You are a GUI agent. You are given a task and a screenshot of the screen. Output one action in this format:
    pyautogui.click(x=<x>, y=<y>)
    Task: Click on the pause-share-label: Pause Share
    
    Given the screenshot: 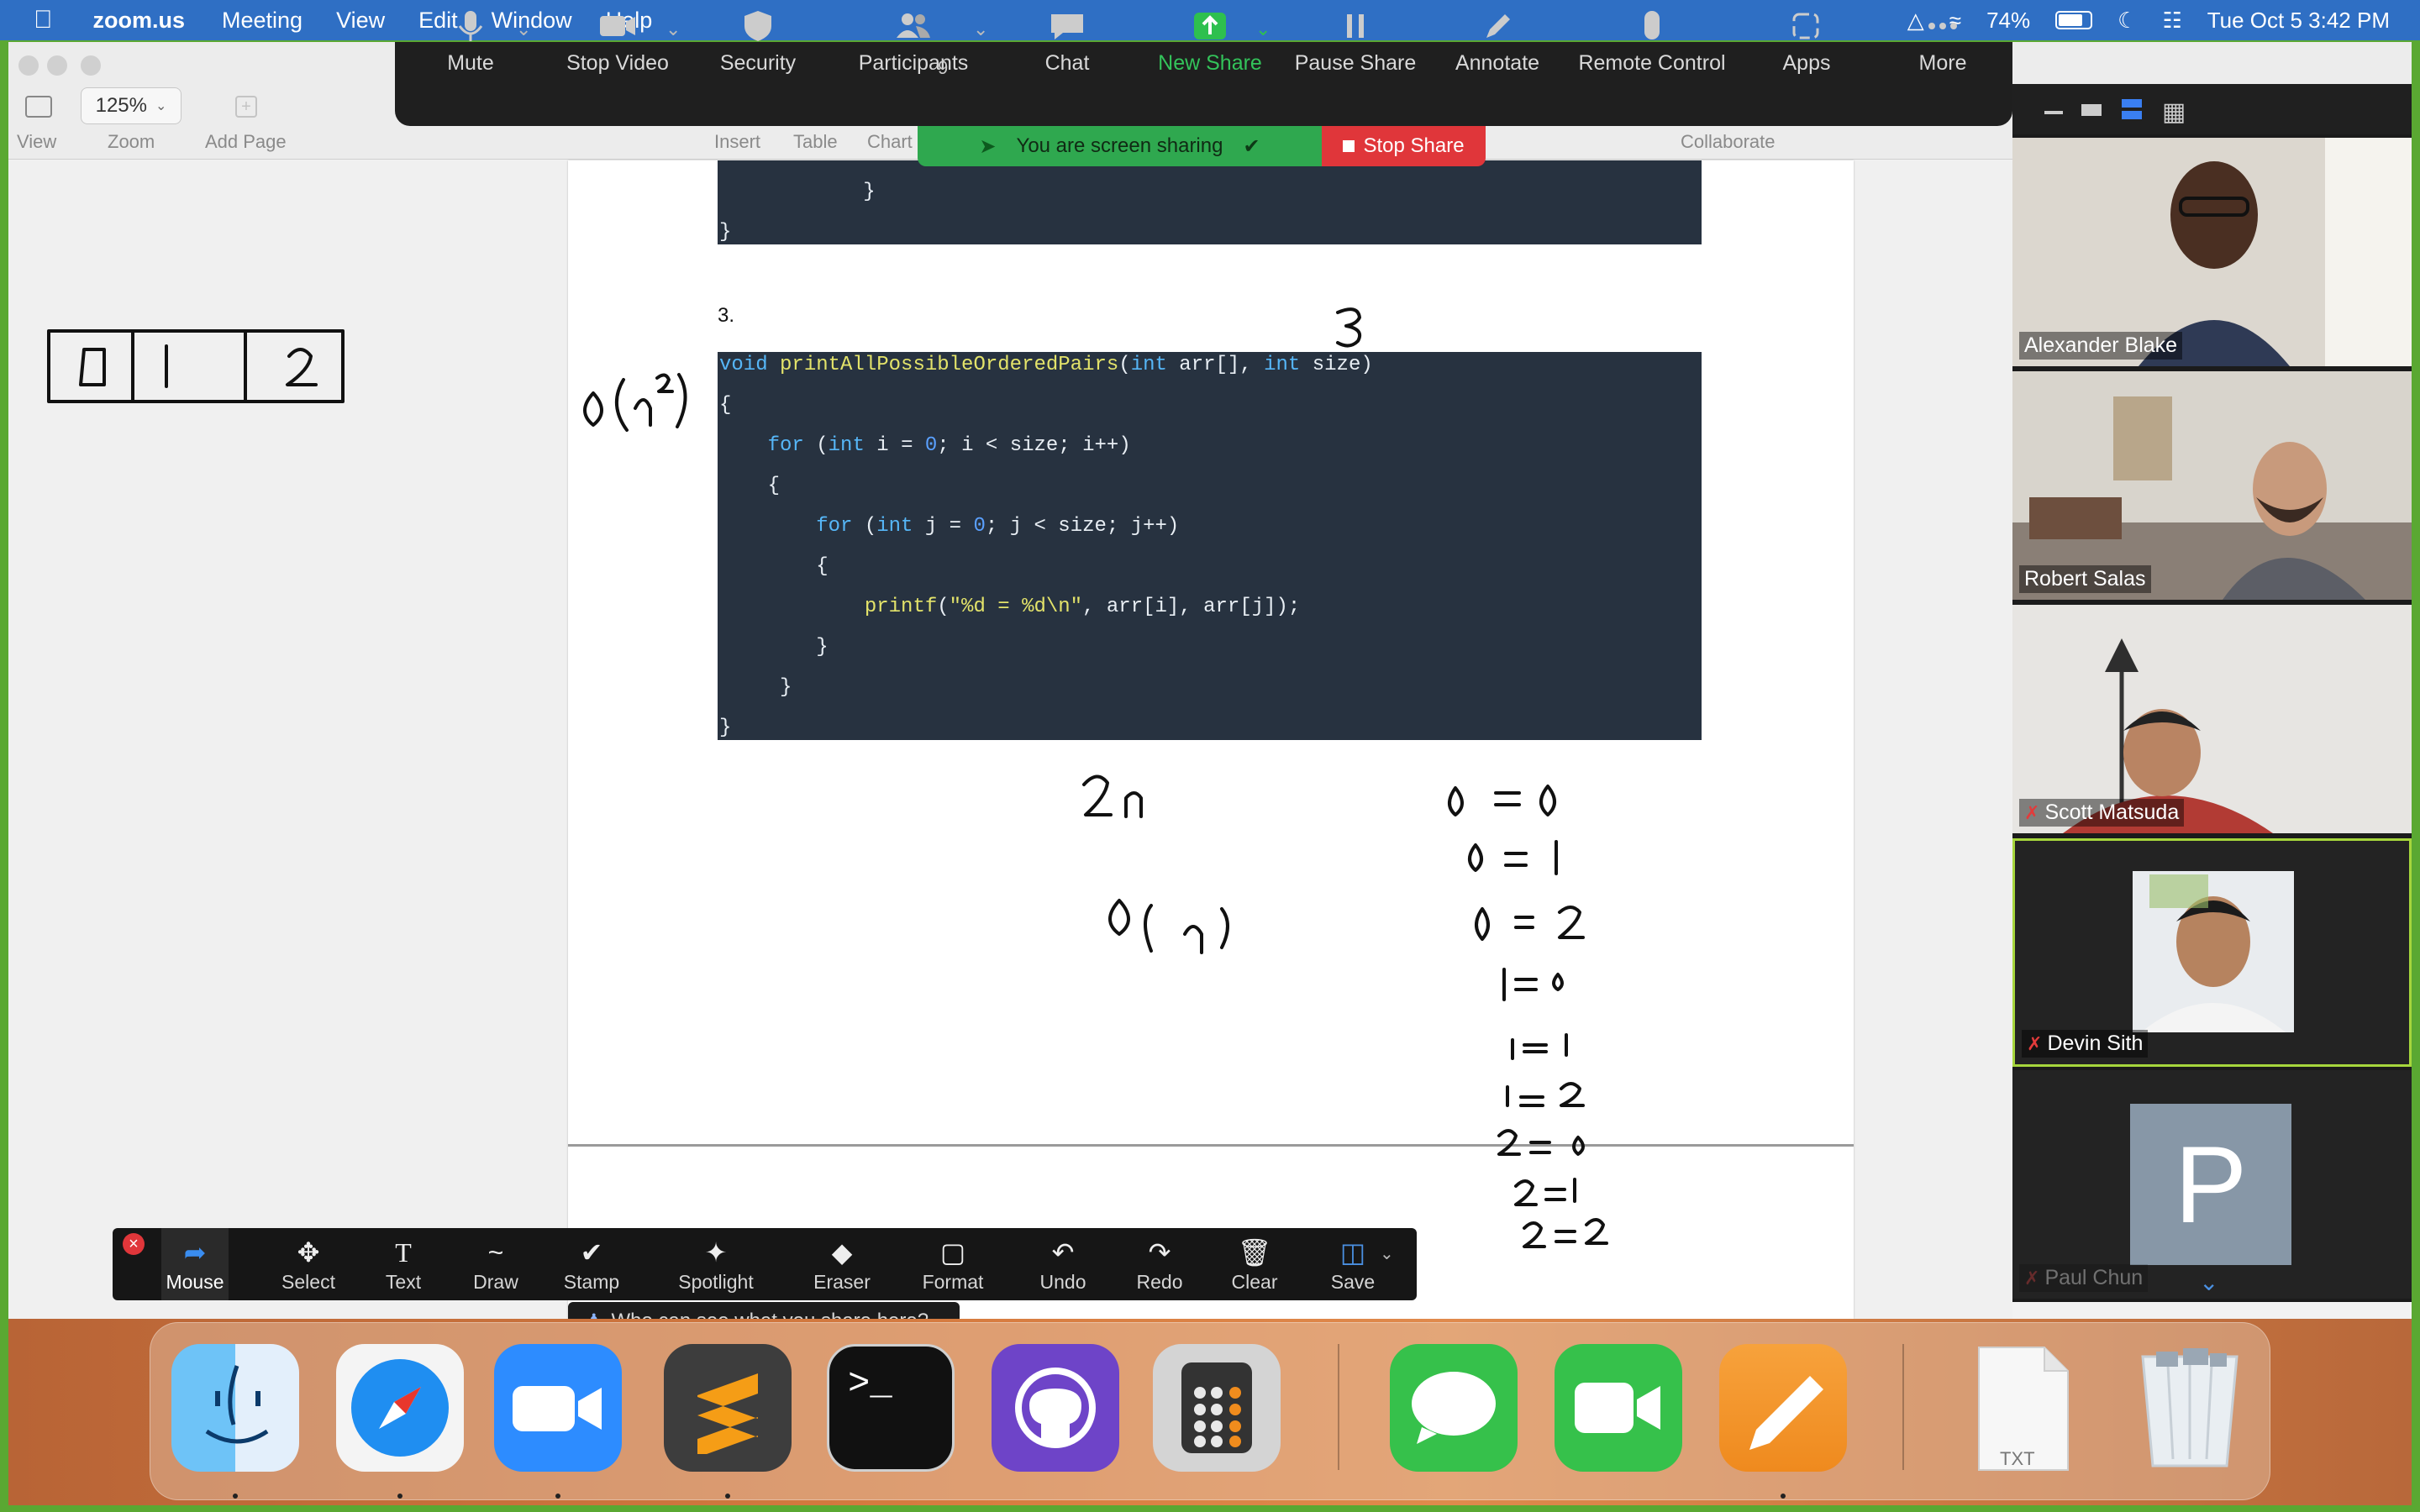 What is the action you would take?
    pyautogui.click(x=1355, y=63)
    